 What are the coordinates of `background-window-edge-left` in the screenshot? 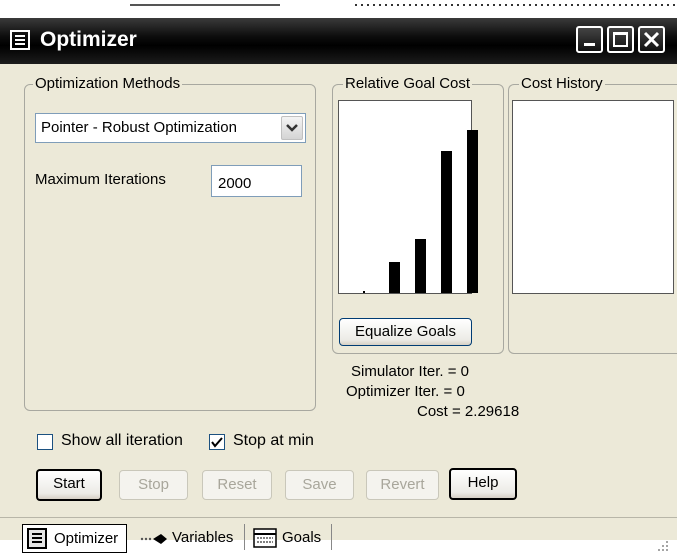 It's located at (205, 5).